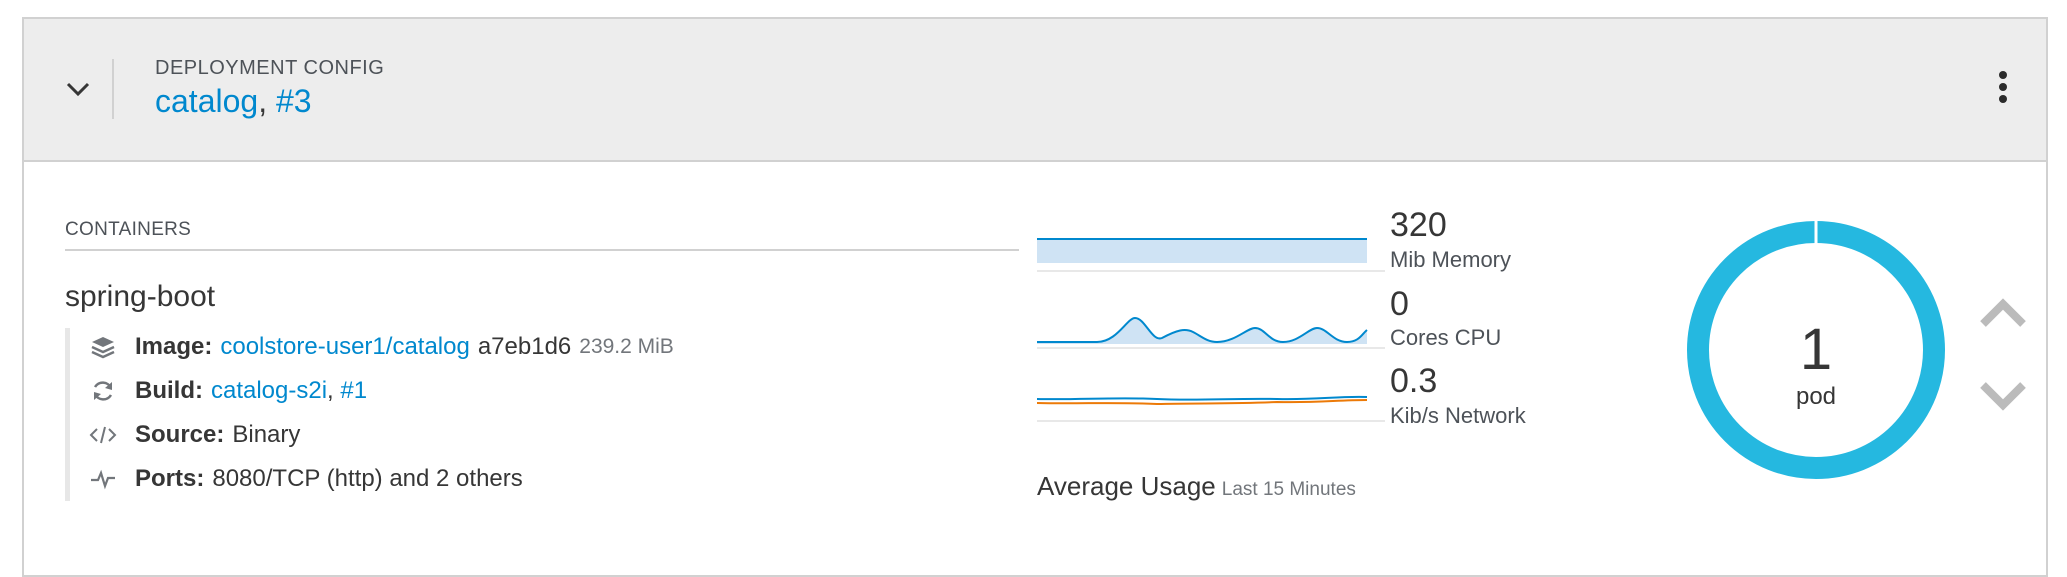 This screenshot has width=2067, height=577. What do you see at coordinates (1446, 337) in the screenshot?
I see `cpu-label: Cores CPU` at bounding box center [1446, 337].